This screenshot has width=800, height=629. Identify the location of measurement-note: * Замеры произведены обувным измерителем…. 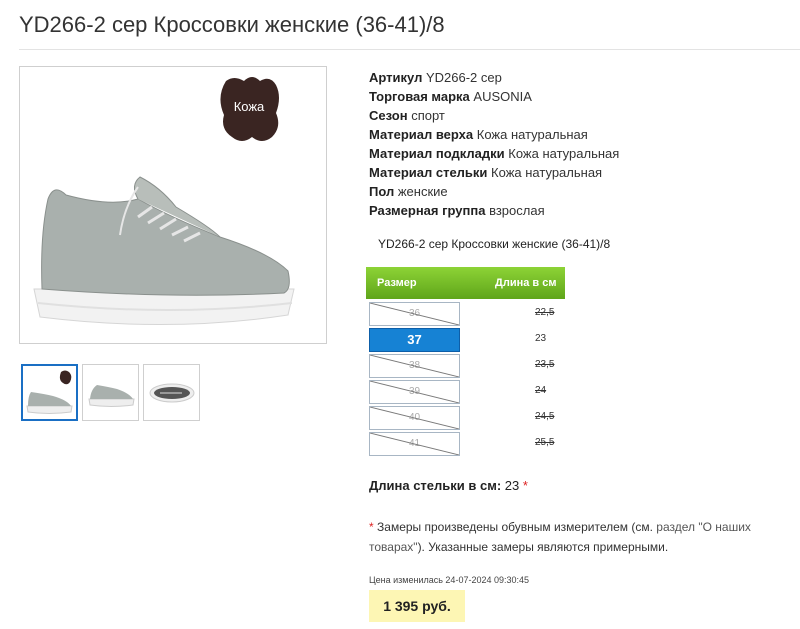
(579, 537).